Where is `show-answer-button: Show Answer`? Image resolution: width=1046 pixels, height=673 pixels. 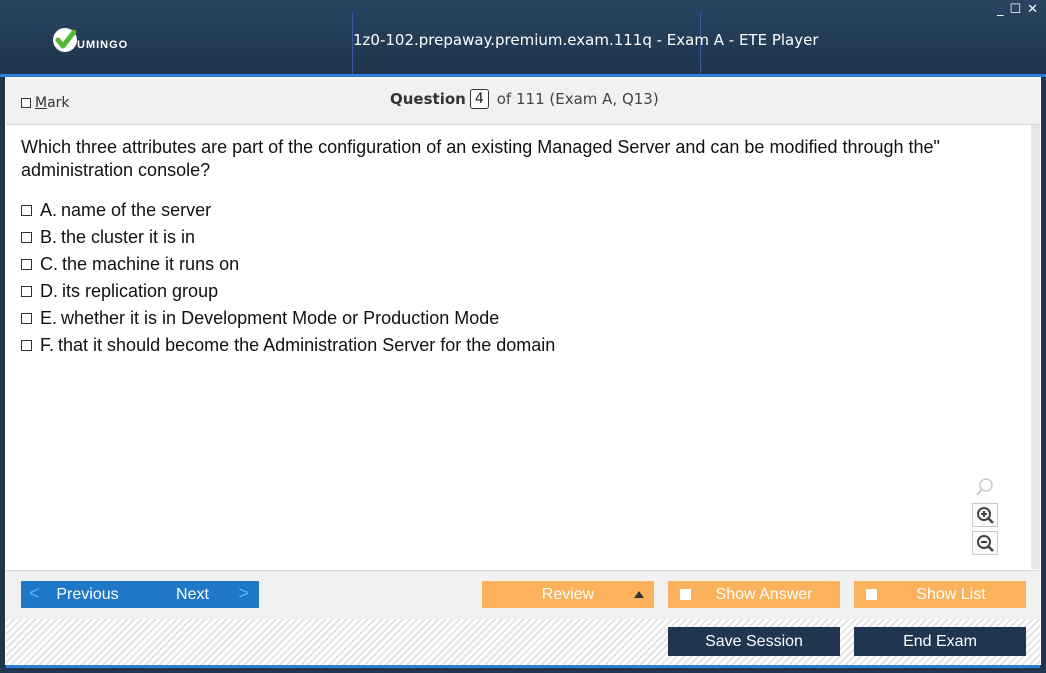 show-answer-button: Show Answer is located at coordinates (754, 594).